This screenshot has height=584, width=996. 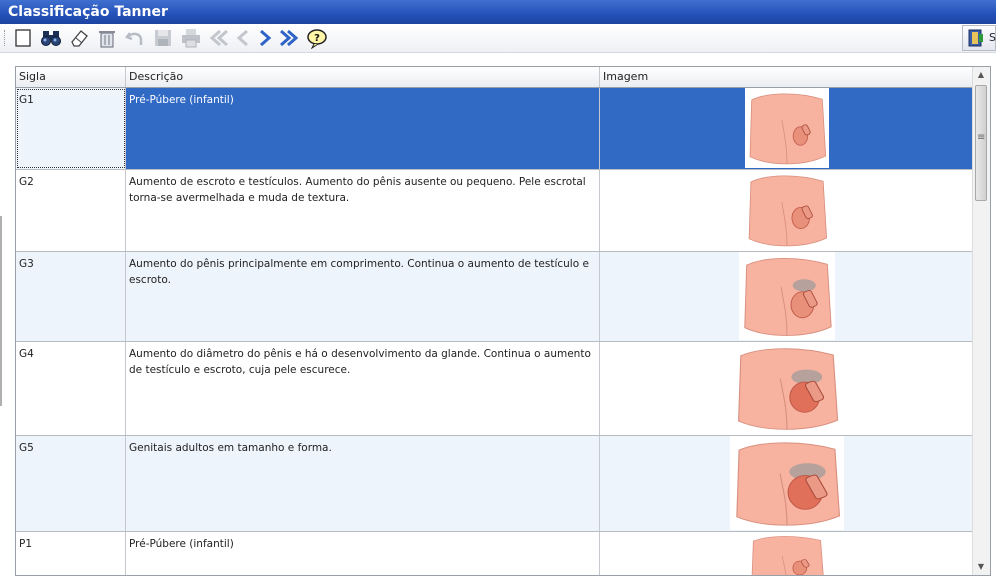 I want to click on previous-record-icon, so click(x=242, y=38).